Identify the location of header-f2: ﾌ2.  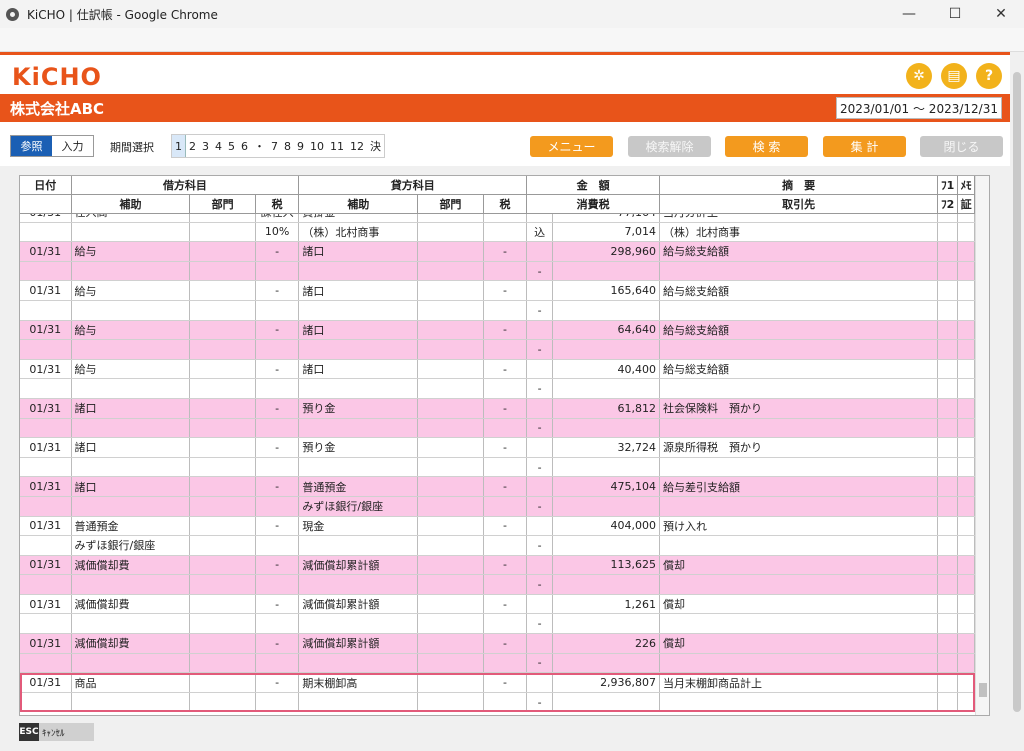
(948, 204).